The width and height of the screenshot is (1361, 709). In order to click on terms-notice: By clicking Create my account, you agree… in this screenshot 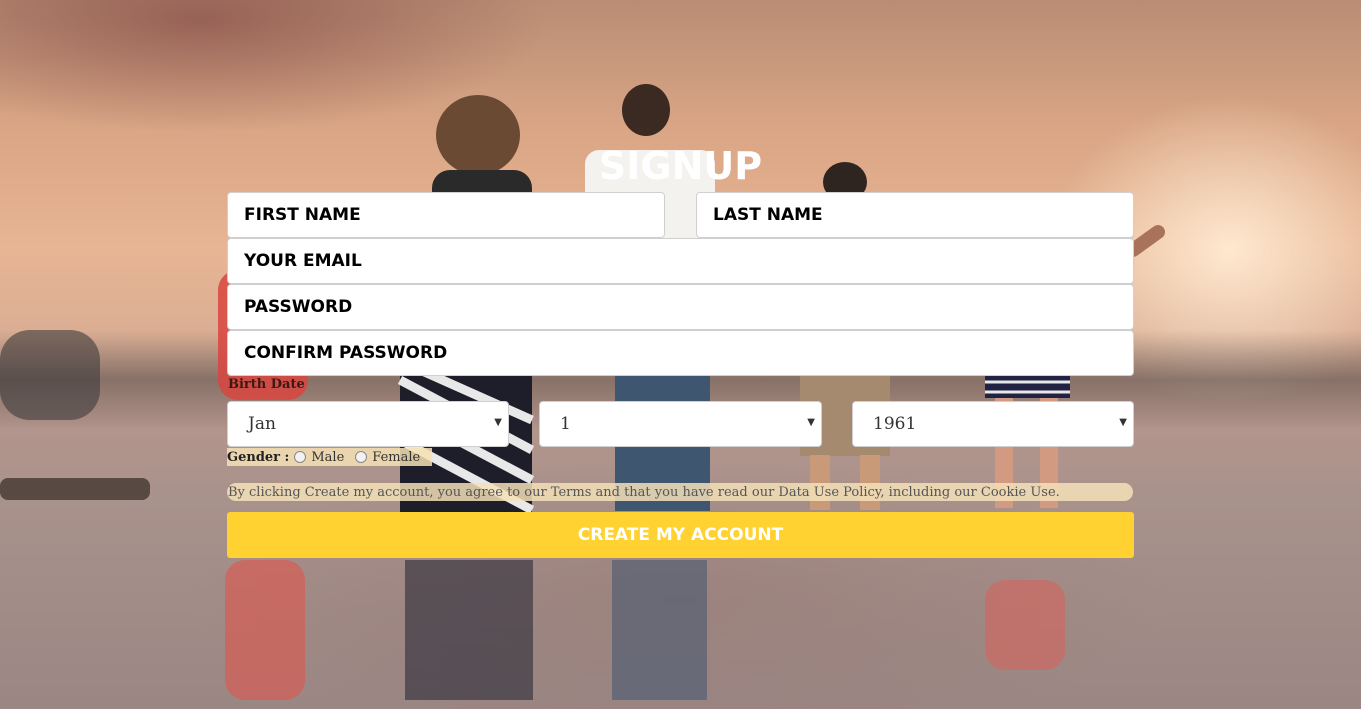, I will do `click(680, 492)`.